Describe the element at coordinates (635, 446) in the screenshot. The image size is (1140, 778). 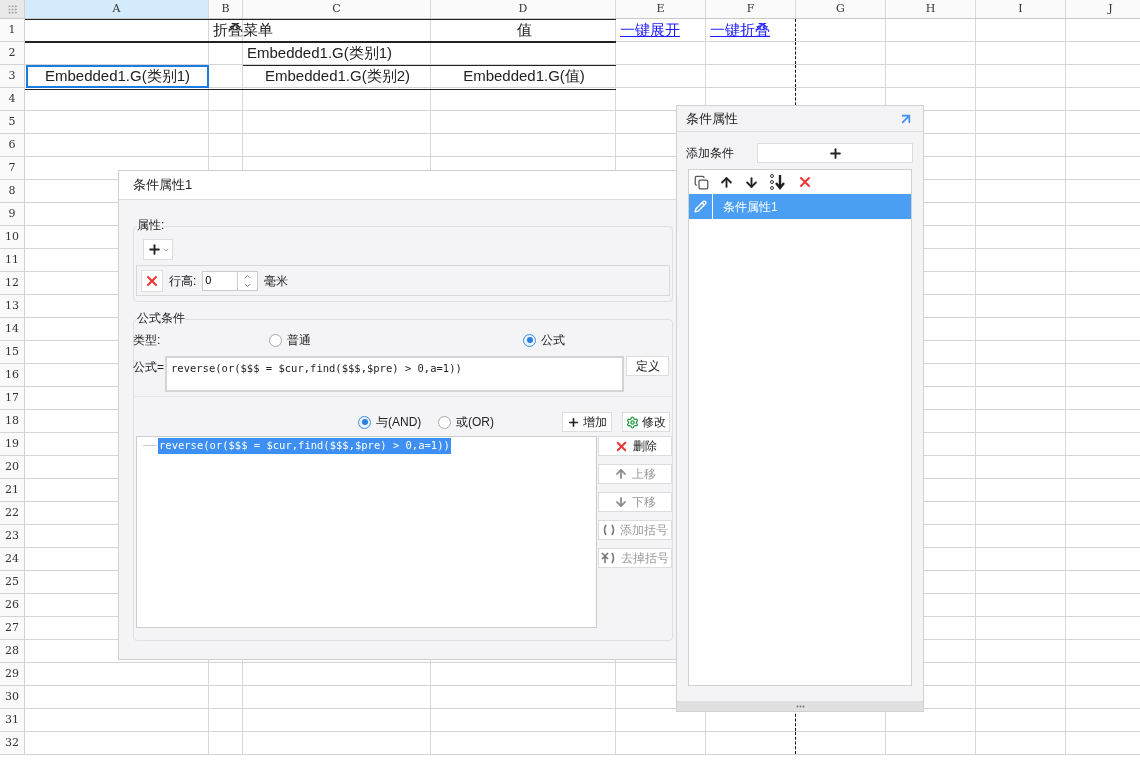
I see `action-button: 删除` at that location.